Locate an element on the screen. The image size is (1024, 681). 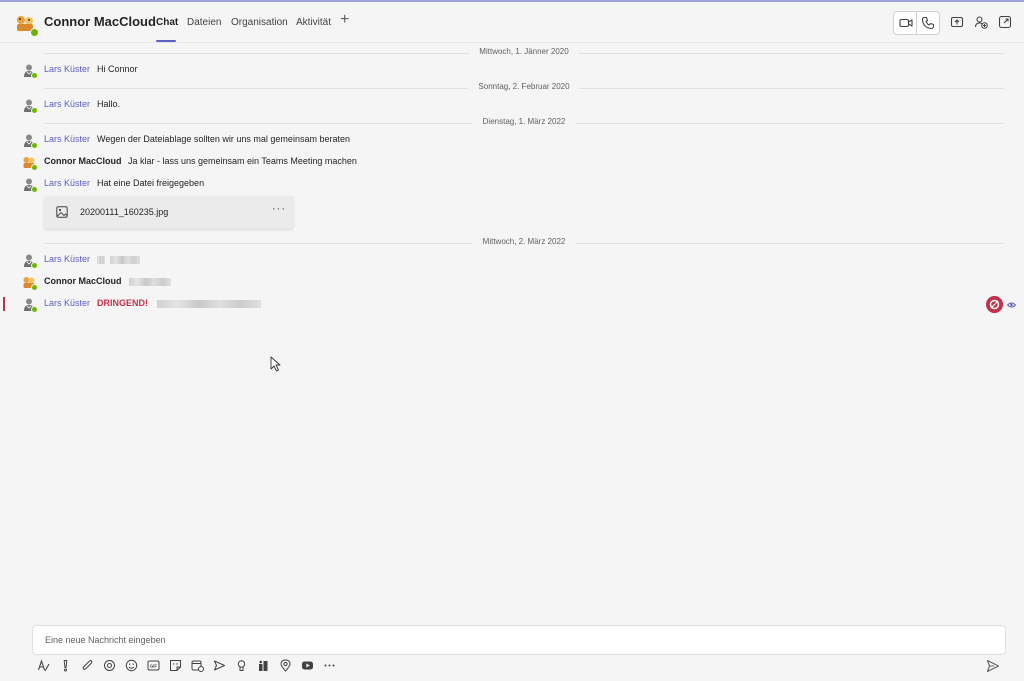
urgent-notification-icon is located at coordinates (994, 304).